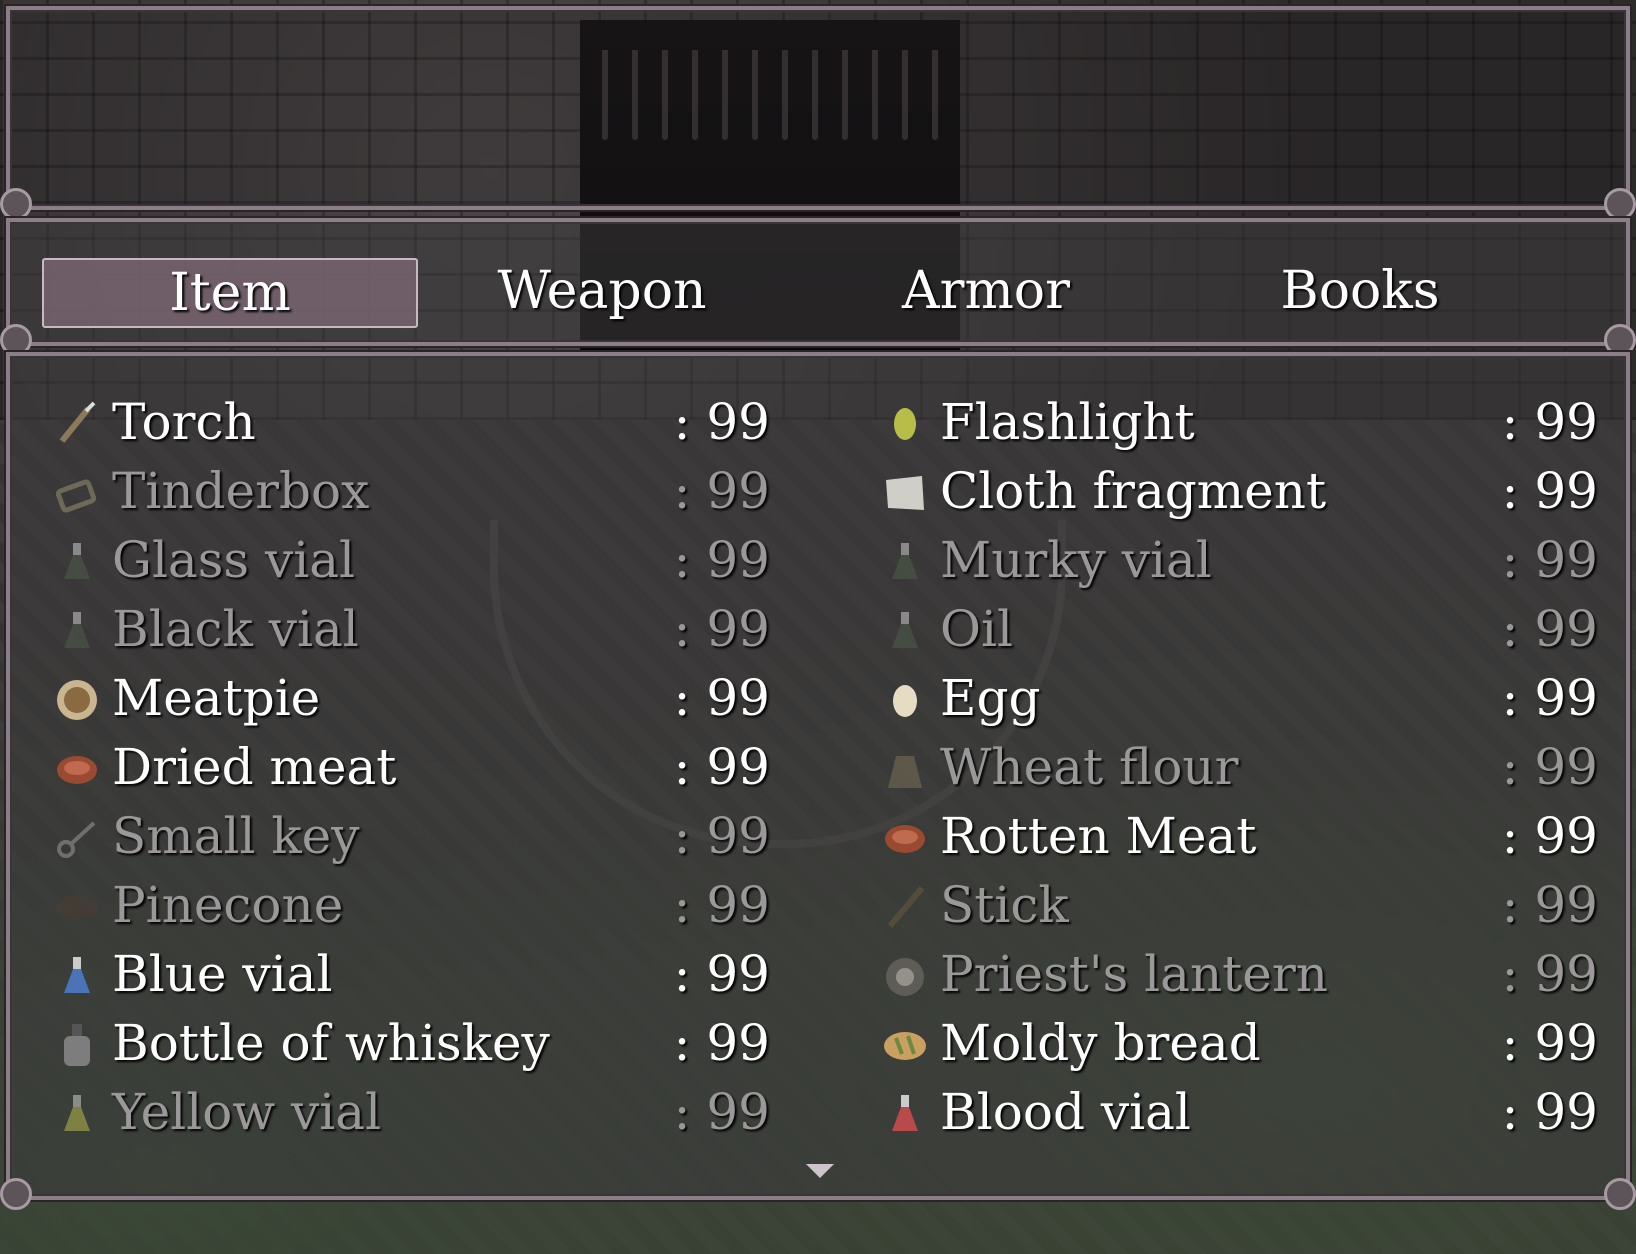  What do you see at coordinates (1065, 1112) in the screenshot?
I see `item-name: Blood vial` at bounding box center [1065, 1112].